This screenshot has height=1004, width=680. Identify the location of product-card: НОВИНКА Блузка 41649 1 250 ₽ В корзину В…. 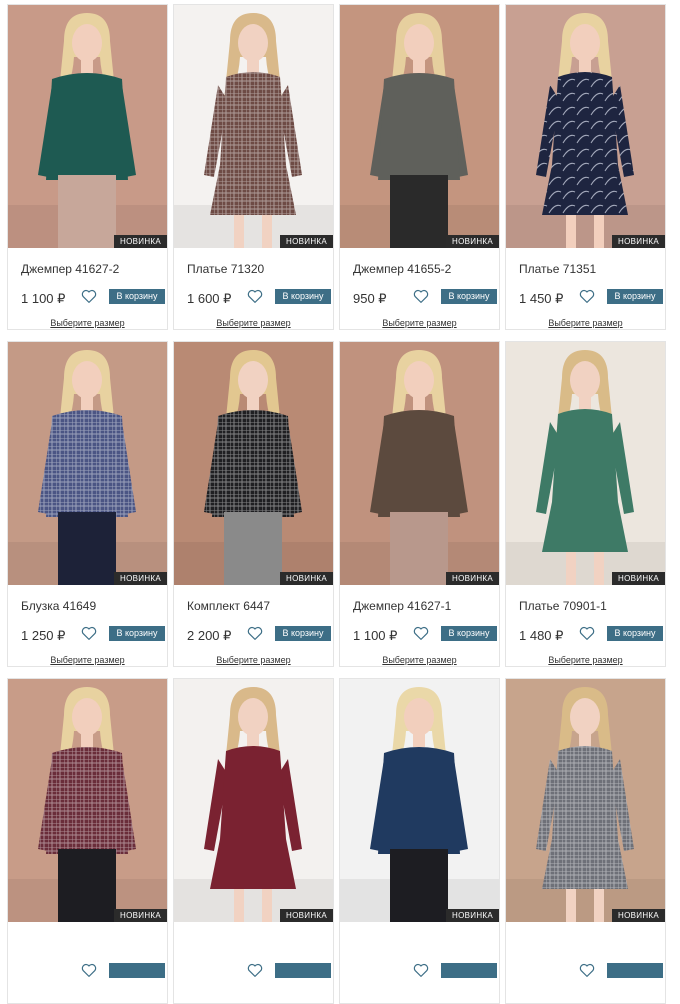
(87, 504).